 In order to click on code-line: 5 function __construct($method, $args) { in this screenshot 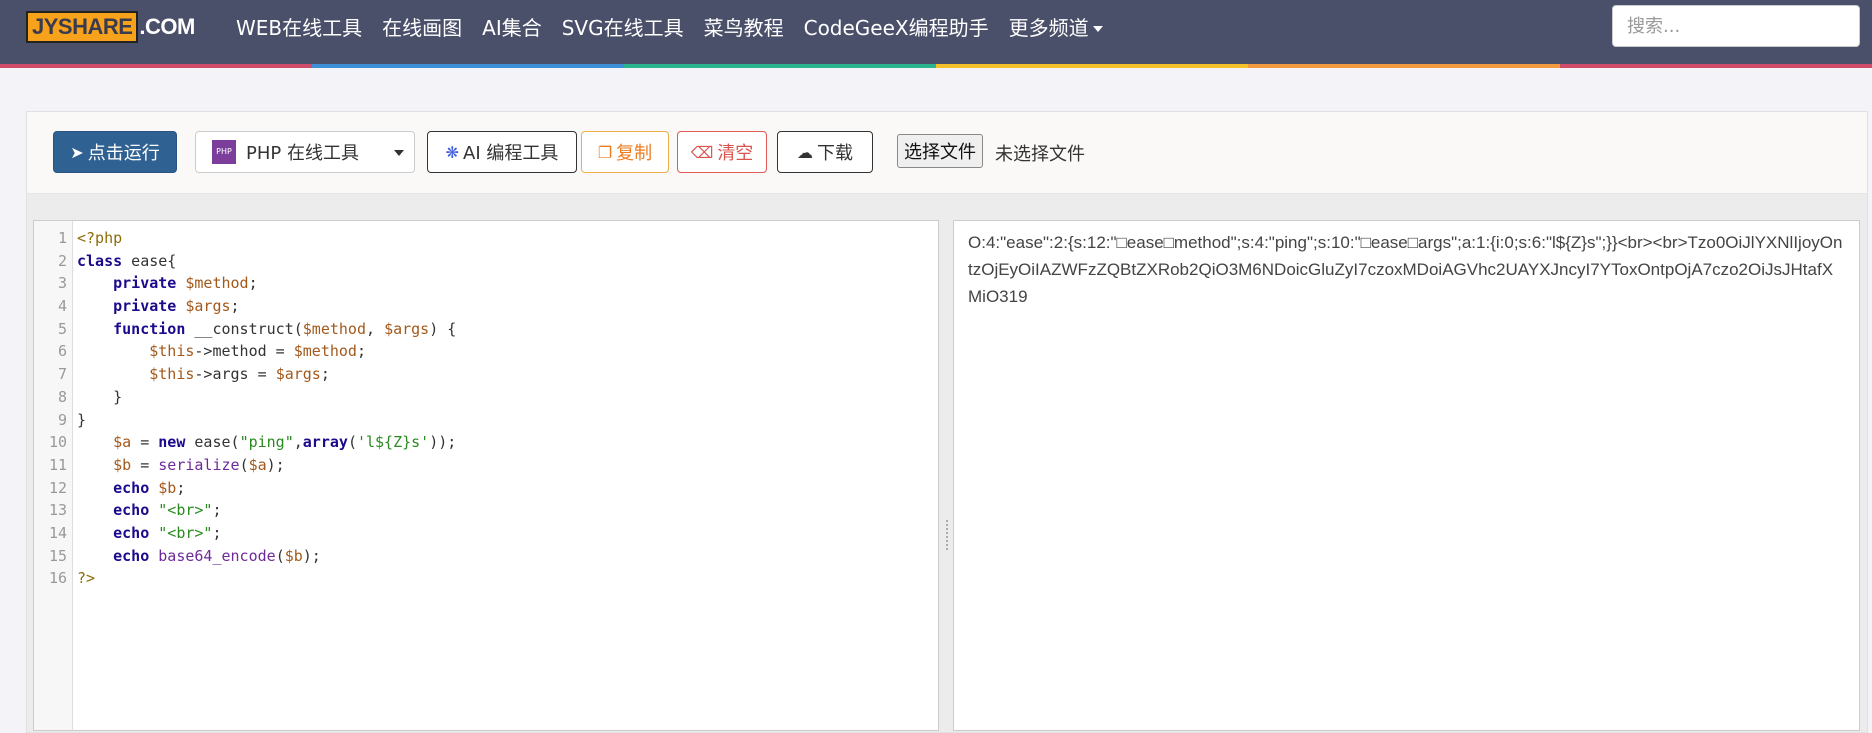, I will do `click(486, 329)`.